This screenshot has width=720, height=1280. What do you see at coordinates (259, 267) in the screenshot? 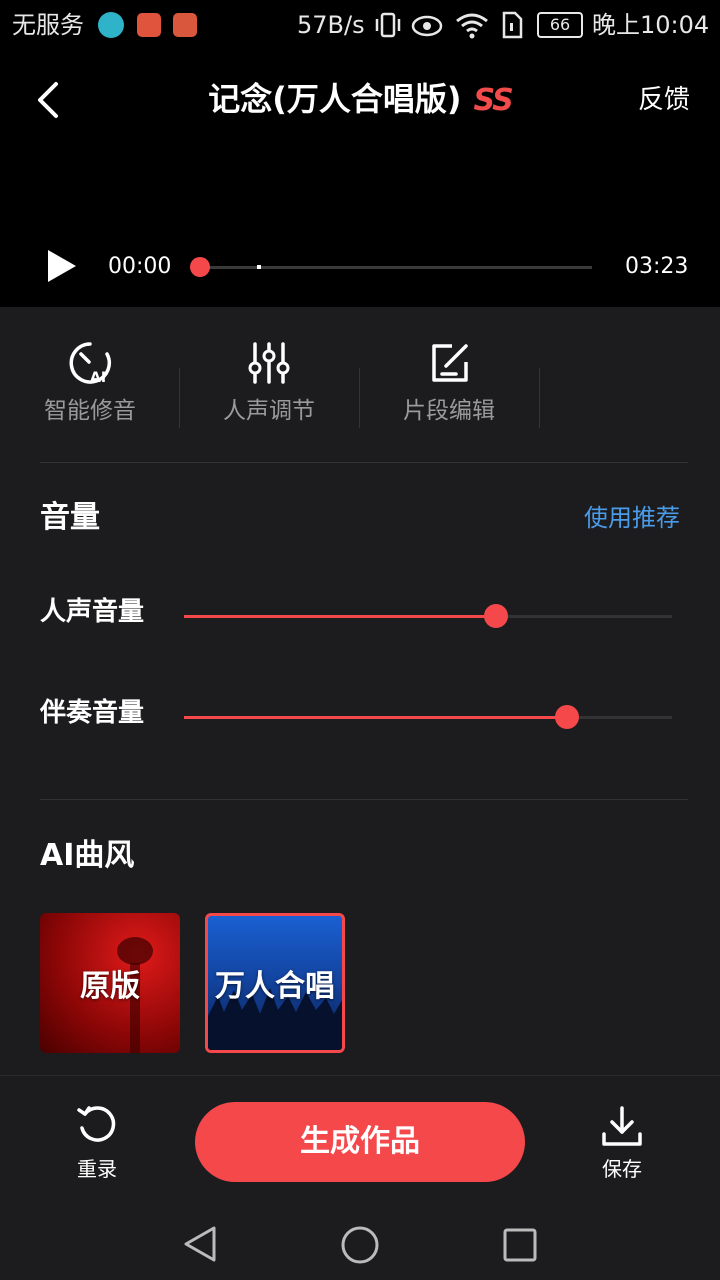
I see `progress-marker` at bounding box center [259, 267].